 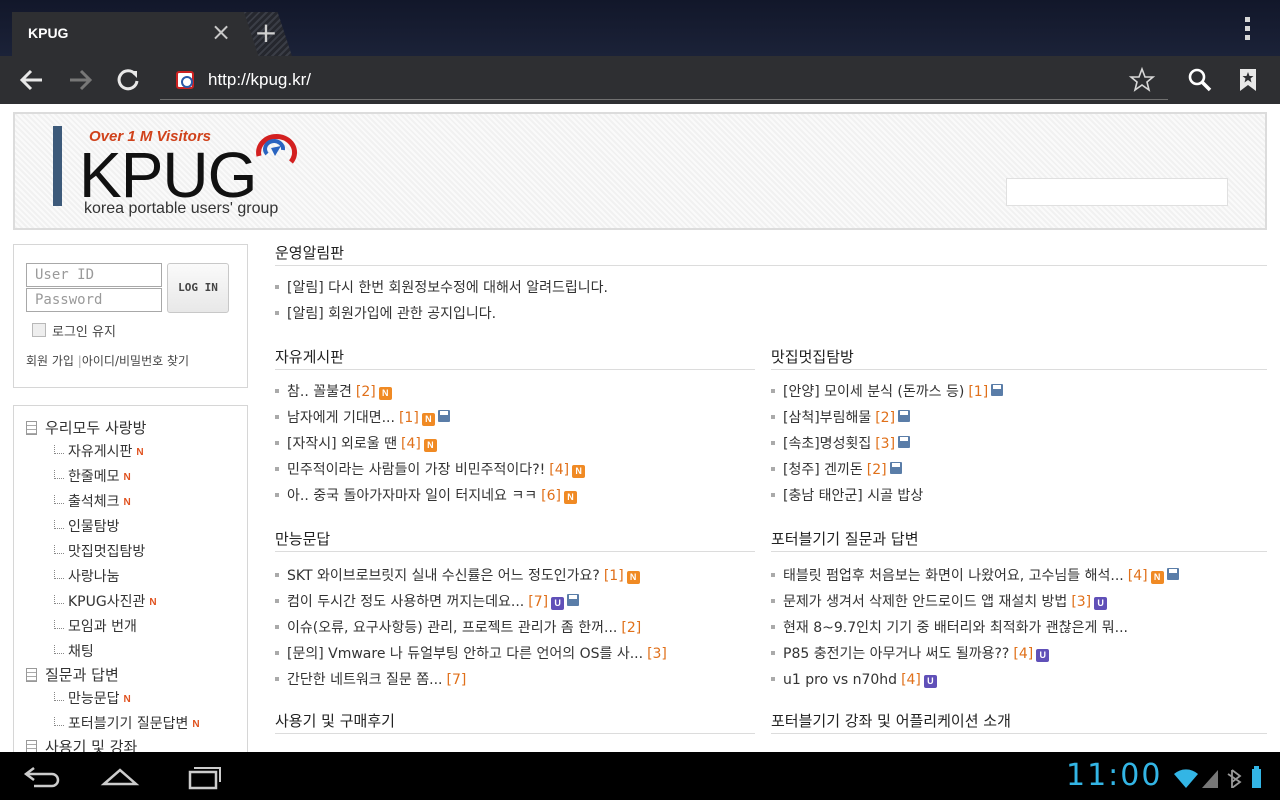 I want to click on list-item: P85 충전기는 아무거나 써도 될까용?? [4] U, so click(x=975, y=654).